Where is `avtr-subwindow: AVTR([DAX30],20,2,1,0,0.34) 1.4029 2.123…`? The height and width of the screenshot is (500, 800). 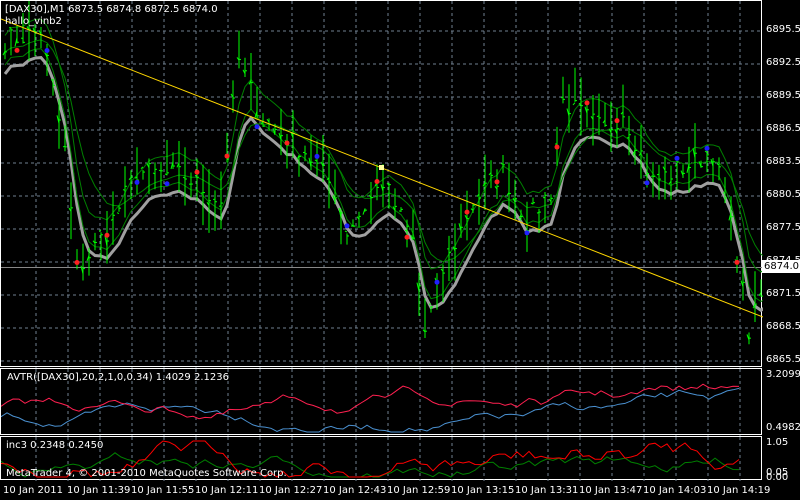
avtr-subwindow: AVTR([DAX30],20,2,1,0,0.34) 1.4029 2.123… is located at coordinates (381, 402).